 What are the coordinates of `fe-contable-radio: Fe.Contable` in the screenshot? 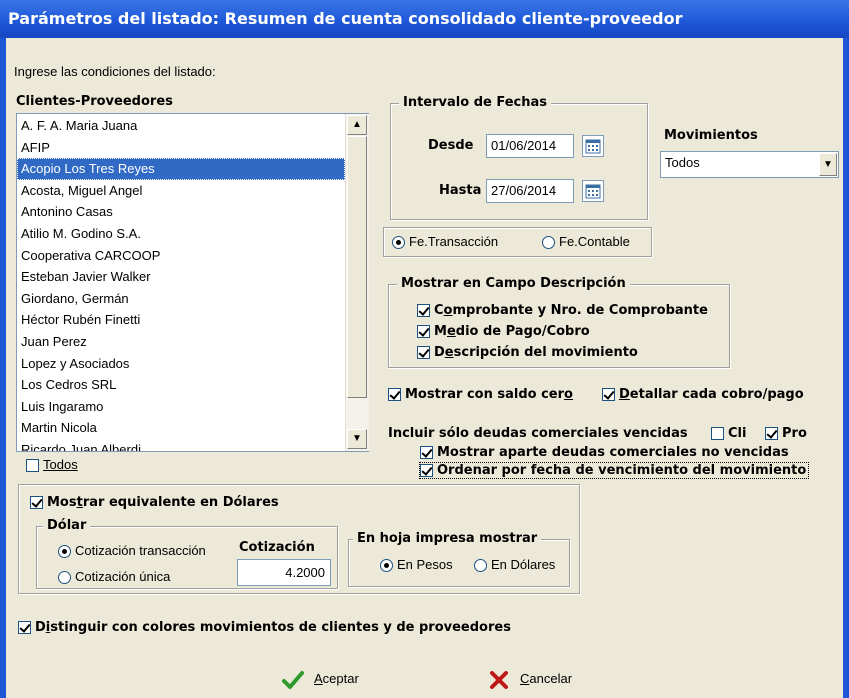 It's located at (586, 242).